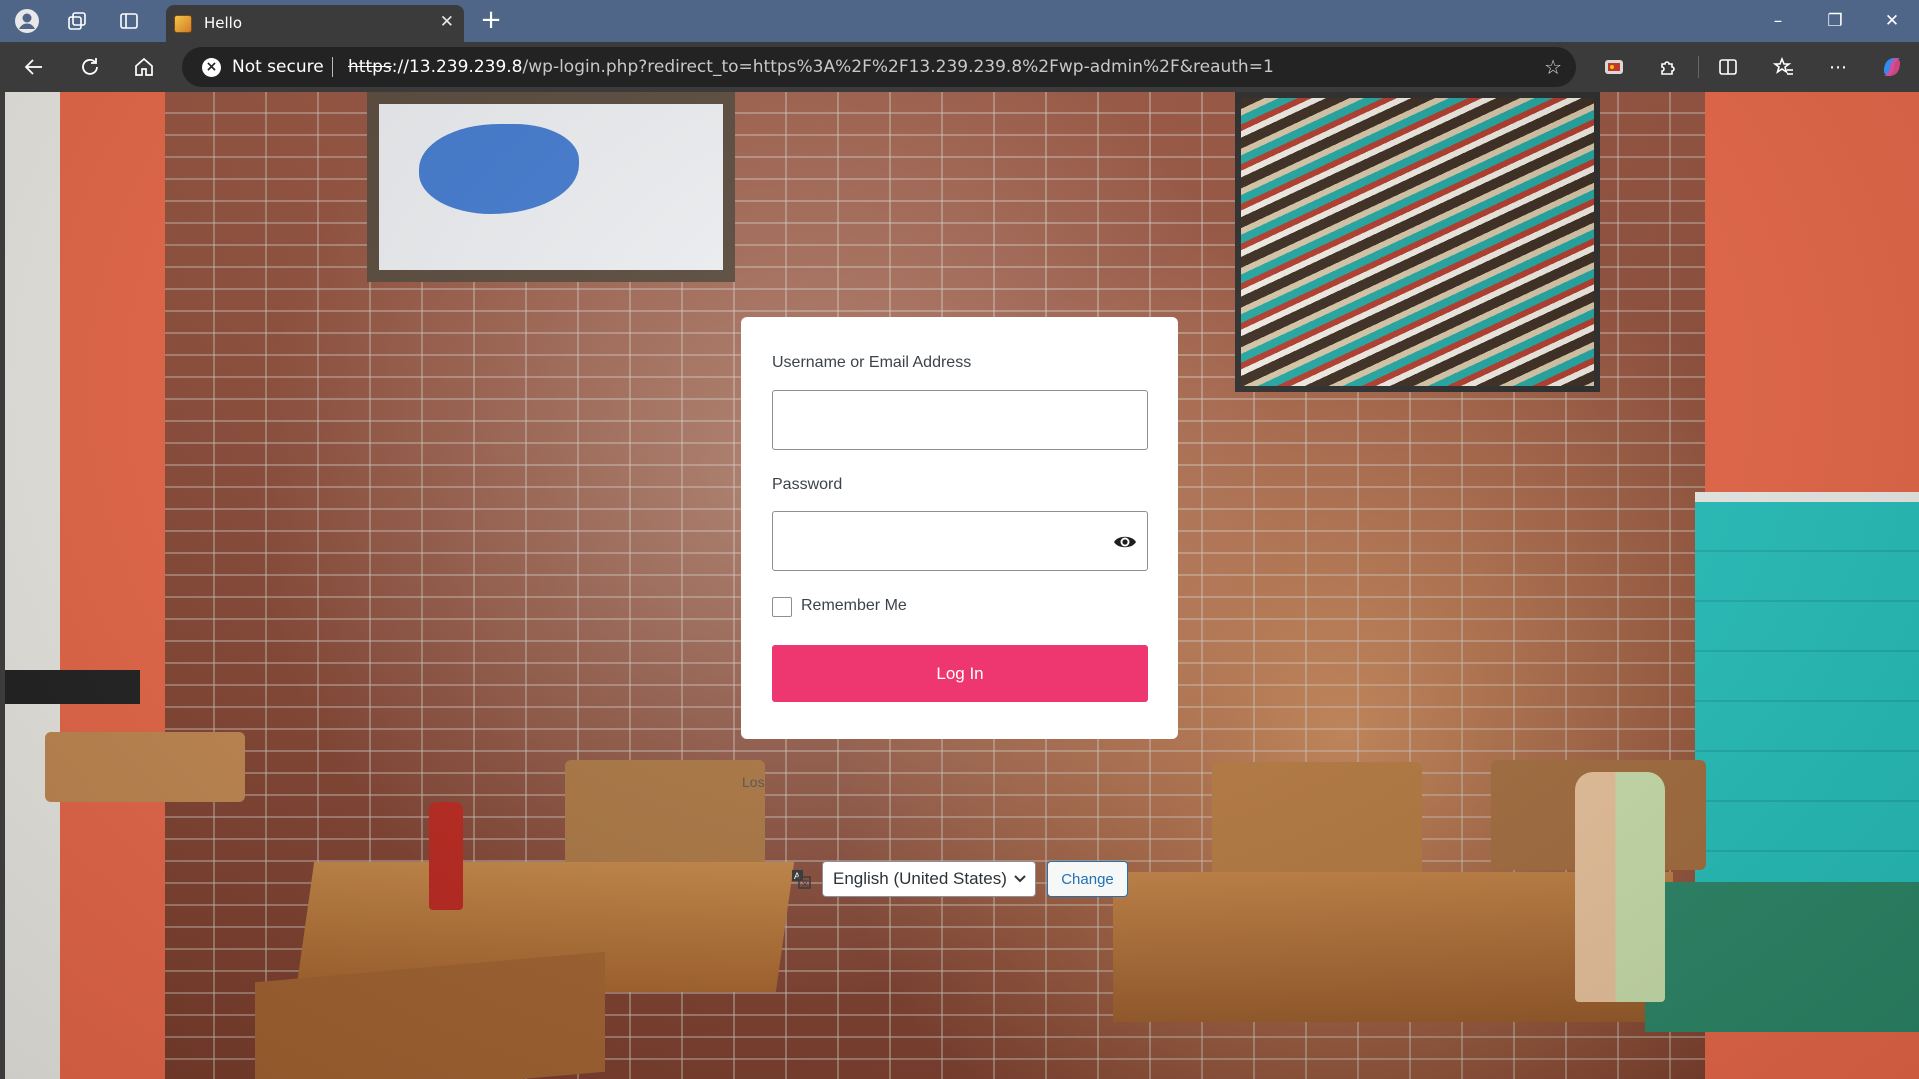 The image size is (1919, 1079). Describe the element at coordinates (1087, 879) in the screenshot. I see `change-language-button: Change` at that location.